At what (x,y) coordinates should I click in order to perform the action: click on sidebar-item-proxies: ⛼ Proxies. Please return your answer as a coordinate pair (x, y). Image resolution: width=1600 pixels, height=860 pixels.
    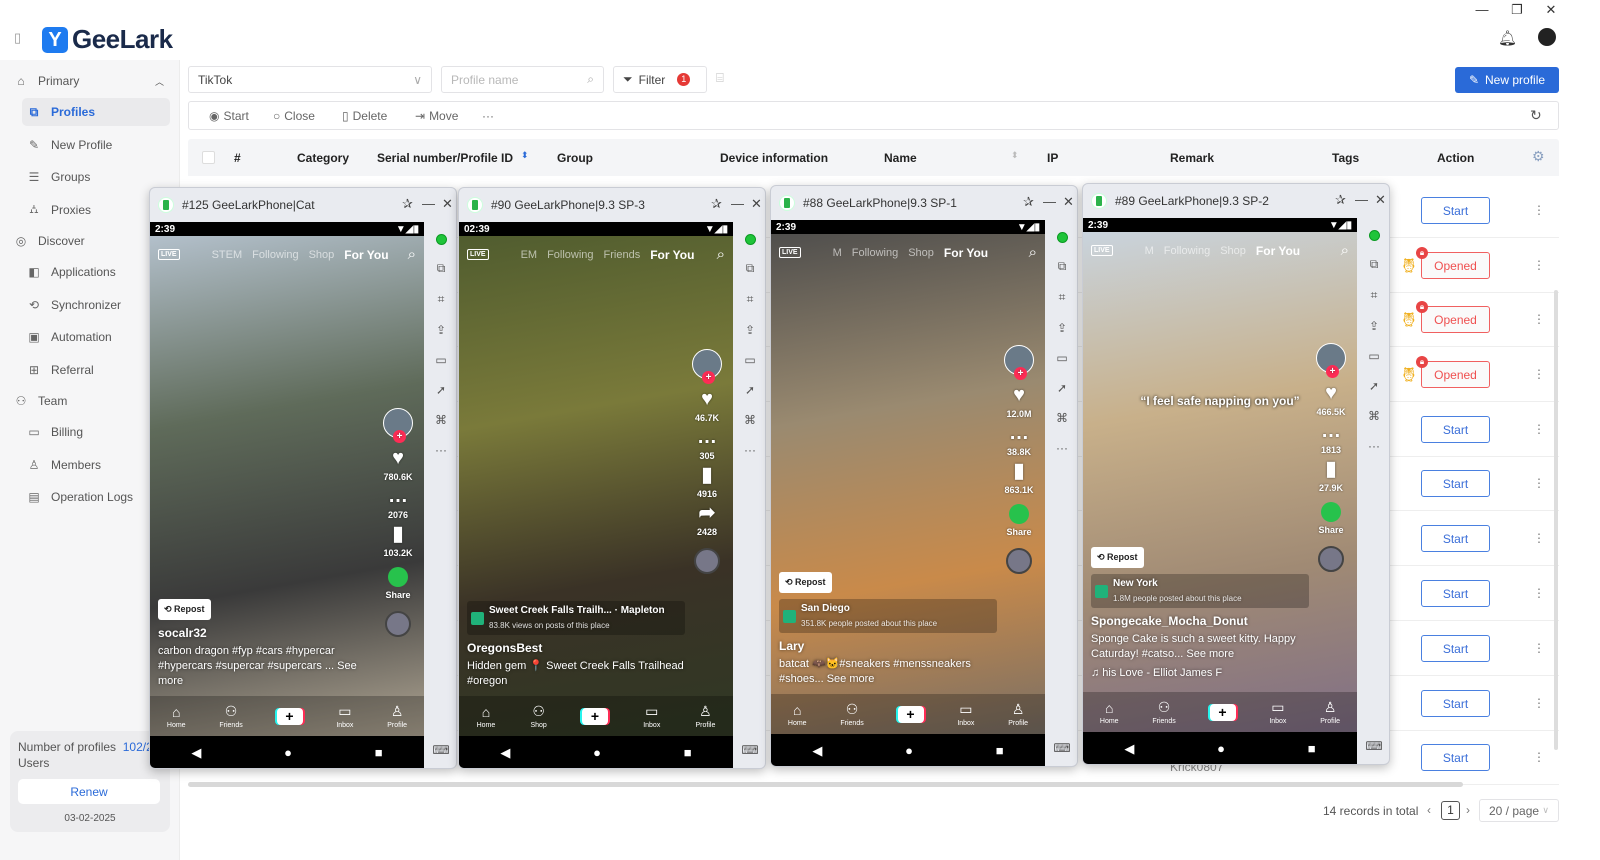
    Looking at the image, I should click on (96, 210).